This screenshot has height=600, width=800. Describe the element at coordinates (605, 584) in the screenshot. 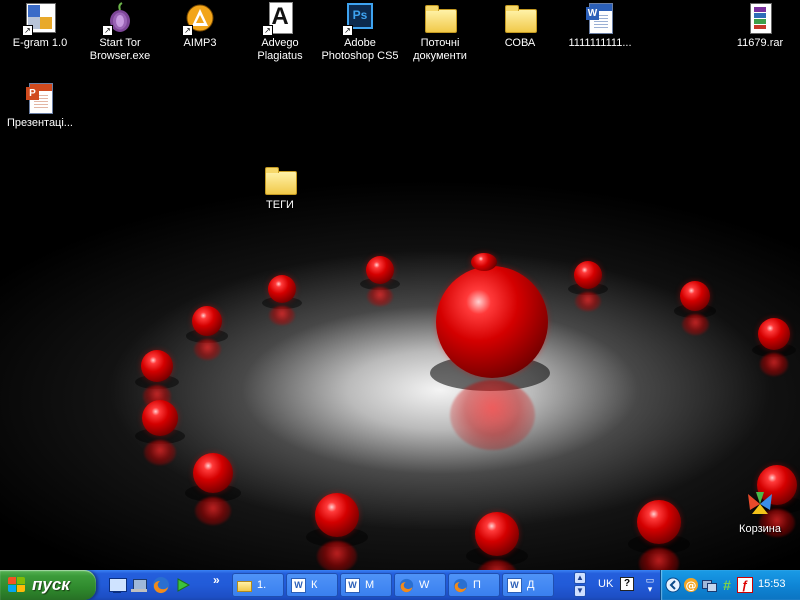

I see `language-indicator: UK` at that location.